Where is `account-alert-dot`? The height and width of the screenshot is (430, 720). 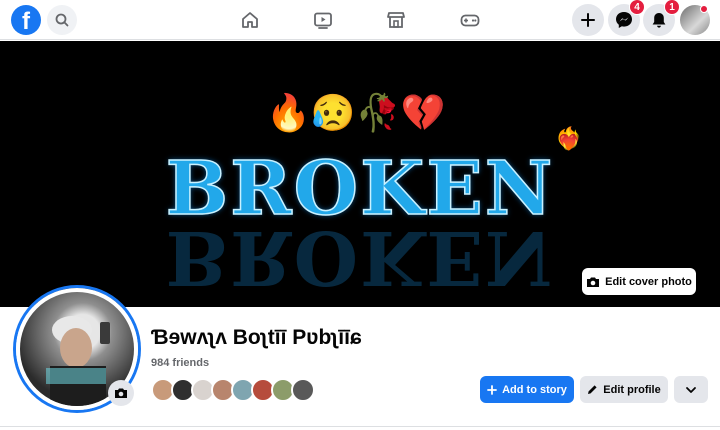
account-alert-dot is located at coordinates (704, 9).